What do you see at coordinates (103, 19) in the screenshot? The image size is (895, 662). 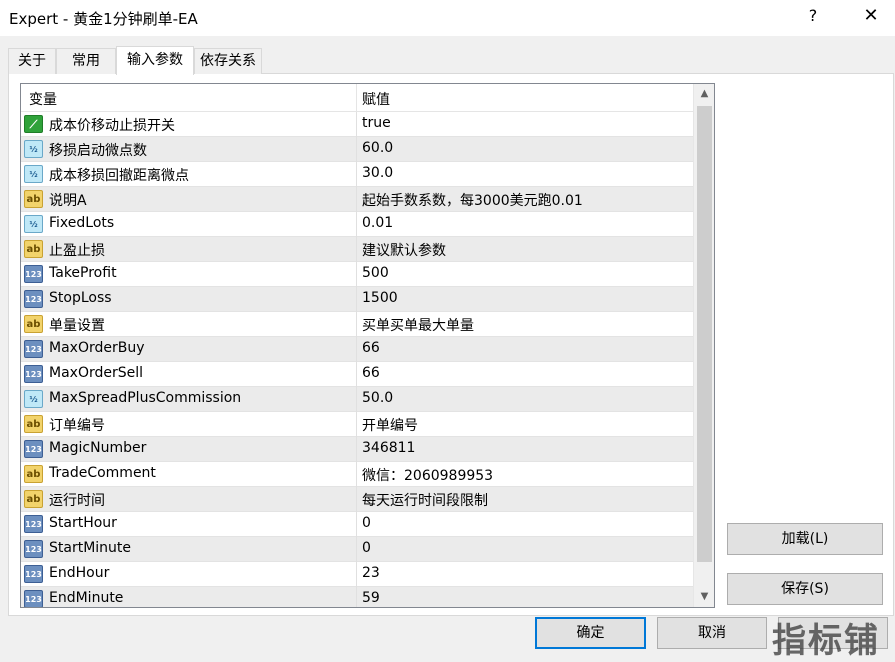 I see `window-title: Expert - 黄金1分钟刷单-EA` at bounding box center [103, 19].